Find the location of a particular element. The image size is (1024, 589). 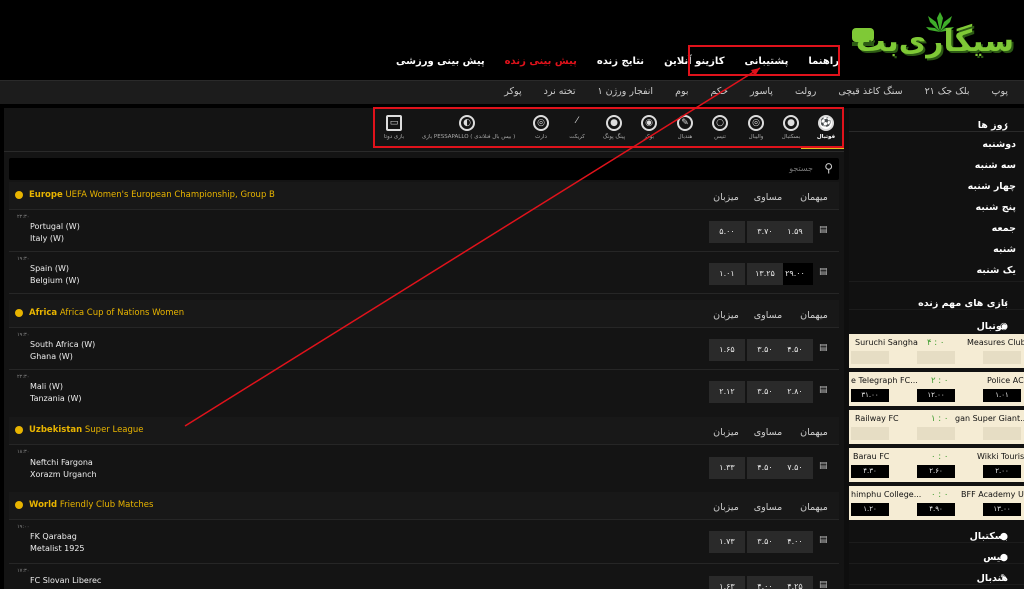

live-home: Wikki Tourist is located at coordinates (1000, 456).